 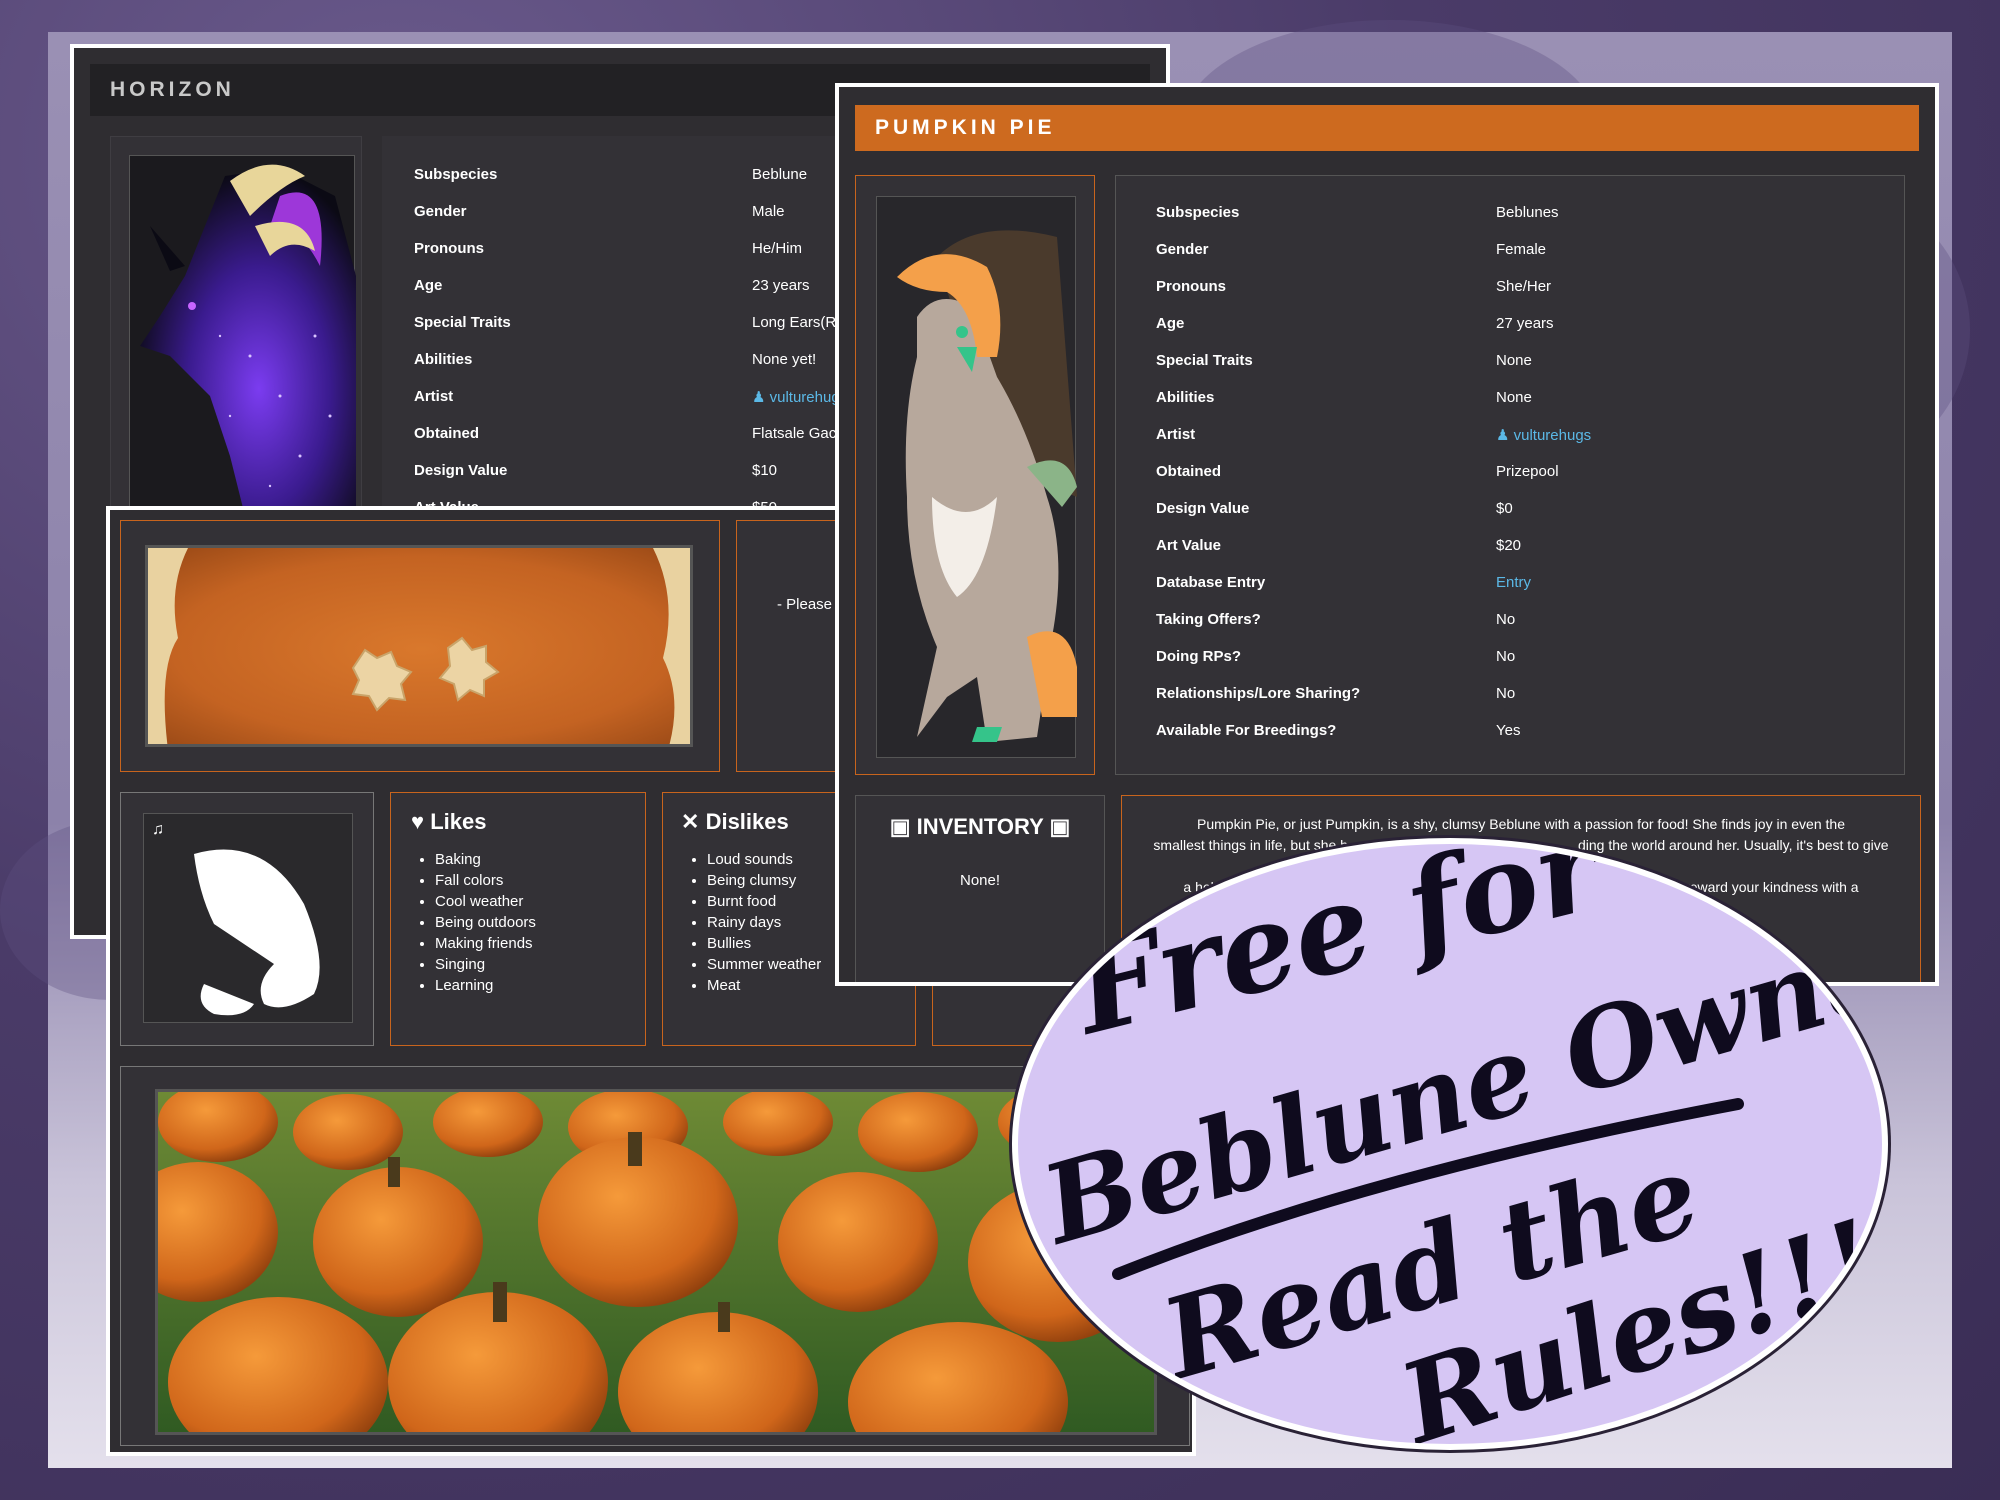 What do you see at coordinates (980, 880) in the screenshot?
I see `inventory-value: None!` at bounding box center [980, 880].